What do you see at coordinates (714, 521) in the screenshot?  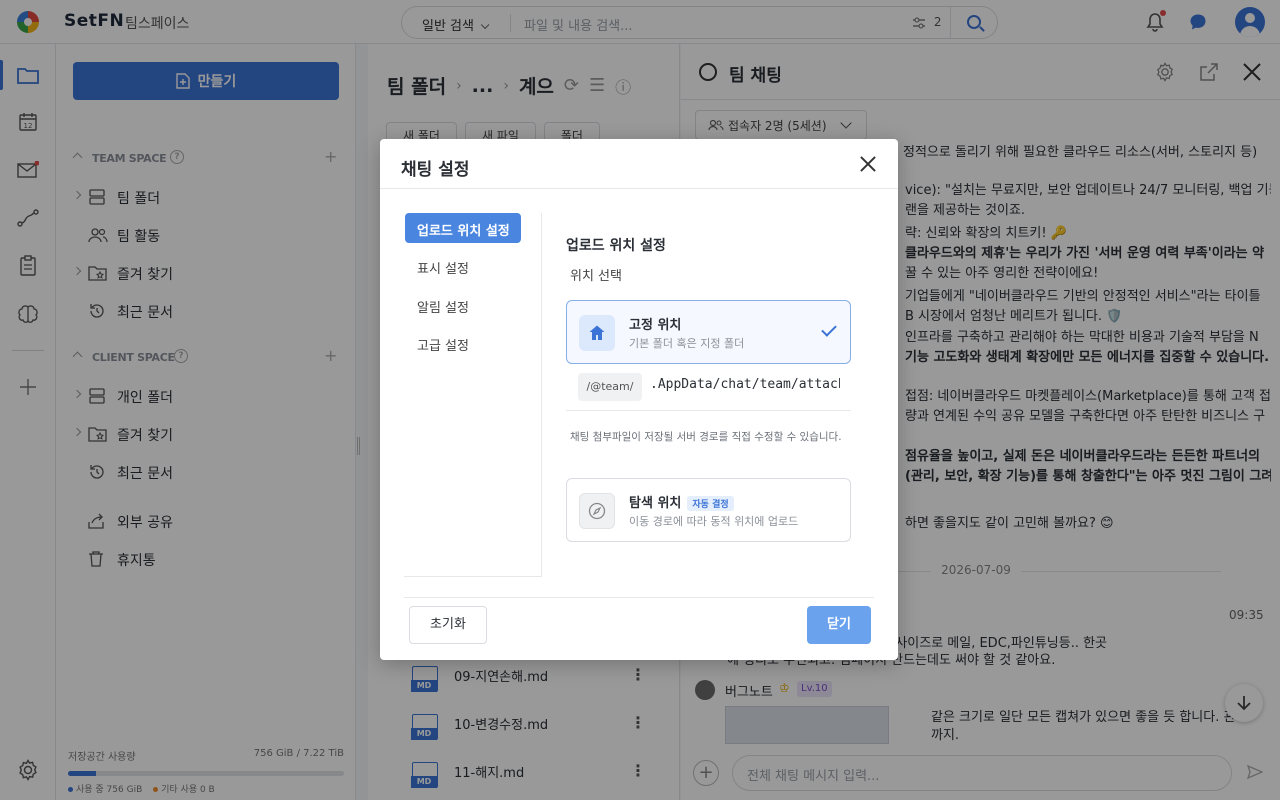 I see `option-description: 이동 경로에 따라 동적 위치에 업로드` at bounding box center [714, 521].